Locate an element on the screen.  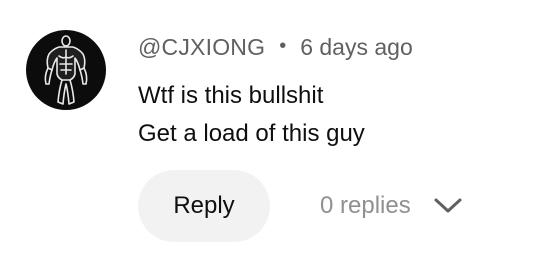
avatar is located at coordinates (66, 70).